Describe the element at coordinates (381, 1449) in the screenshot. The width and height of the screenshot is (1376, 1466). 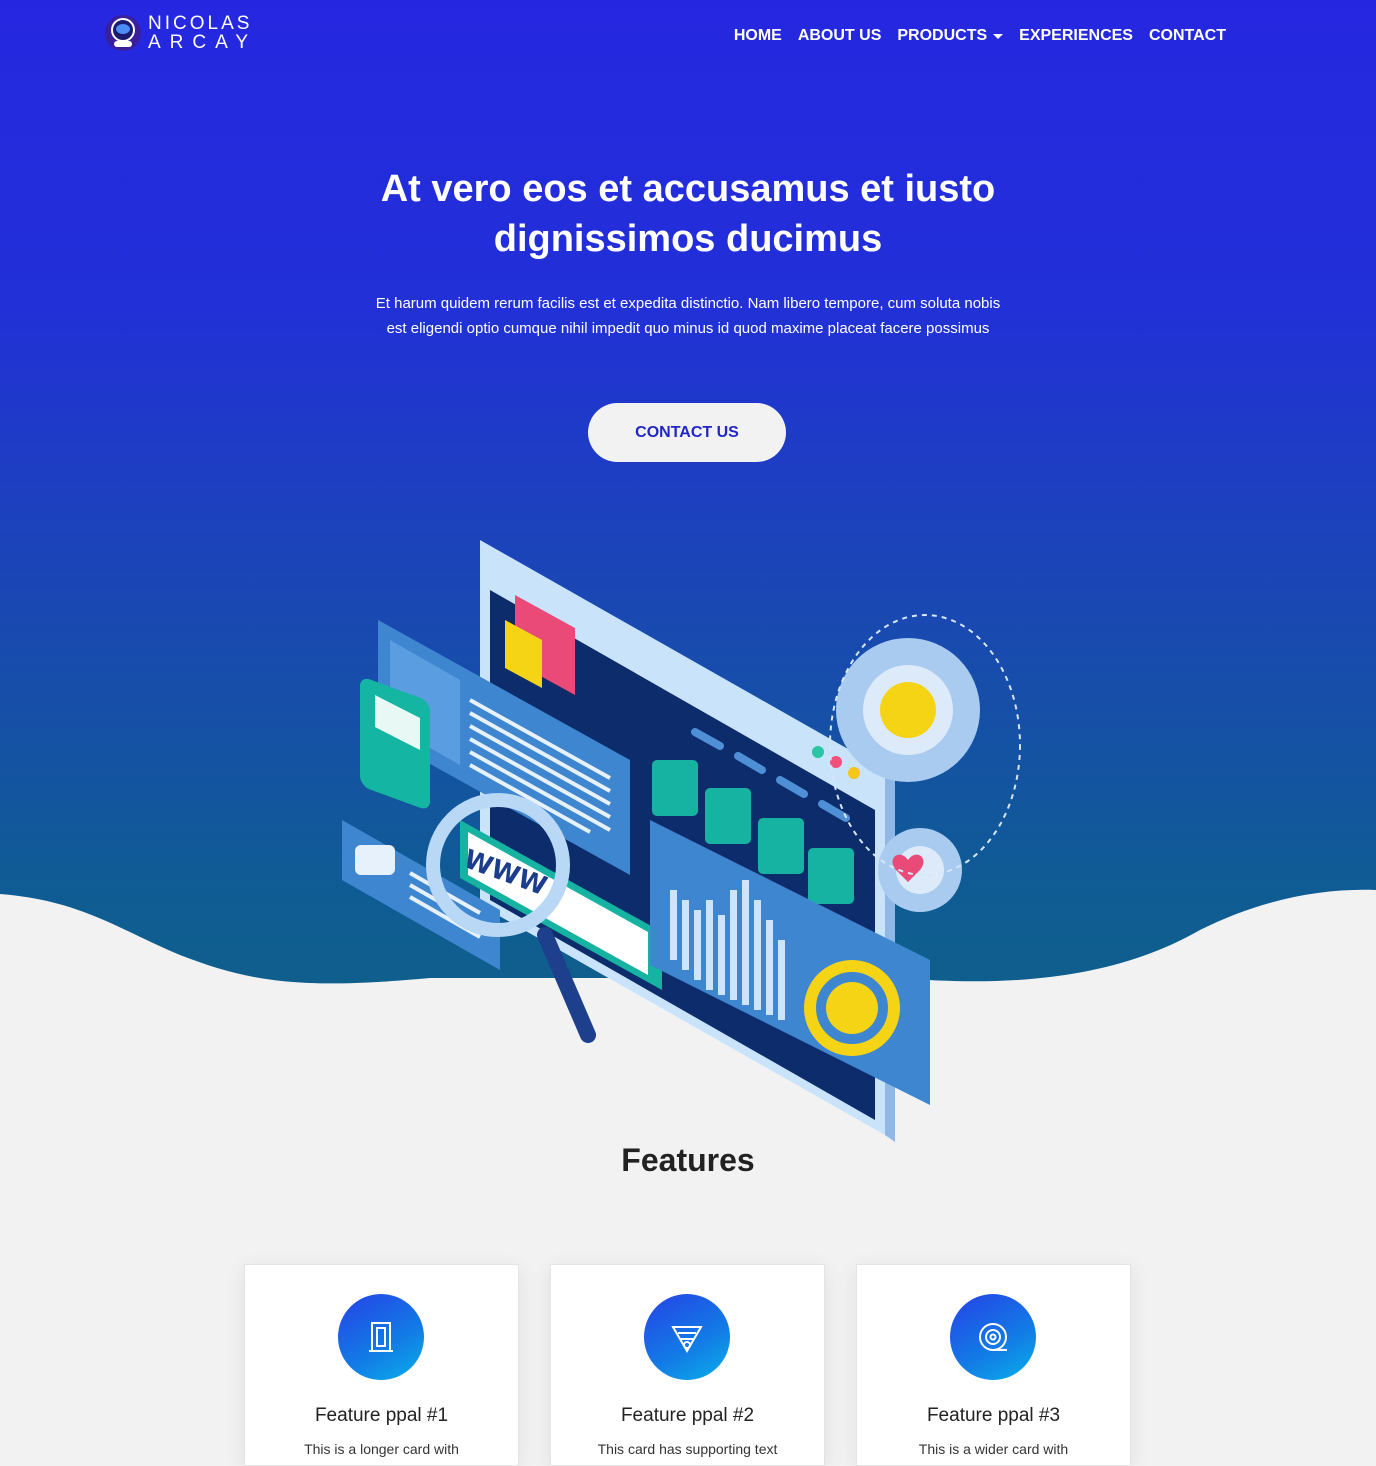
I see `feature-card-text: This is a longer card with` at that location.